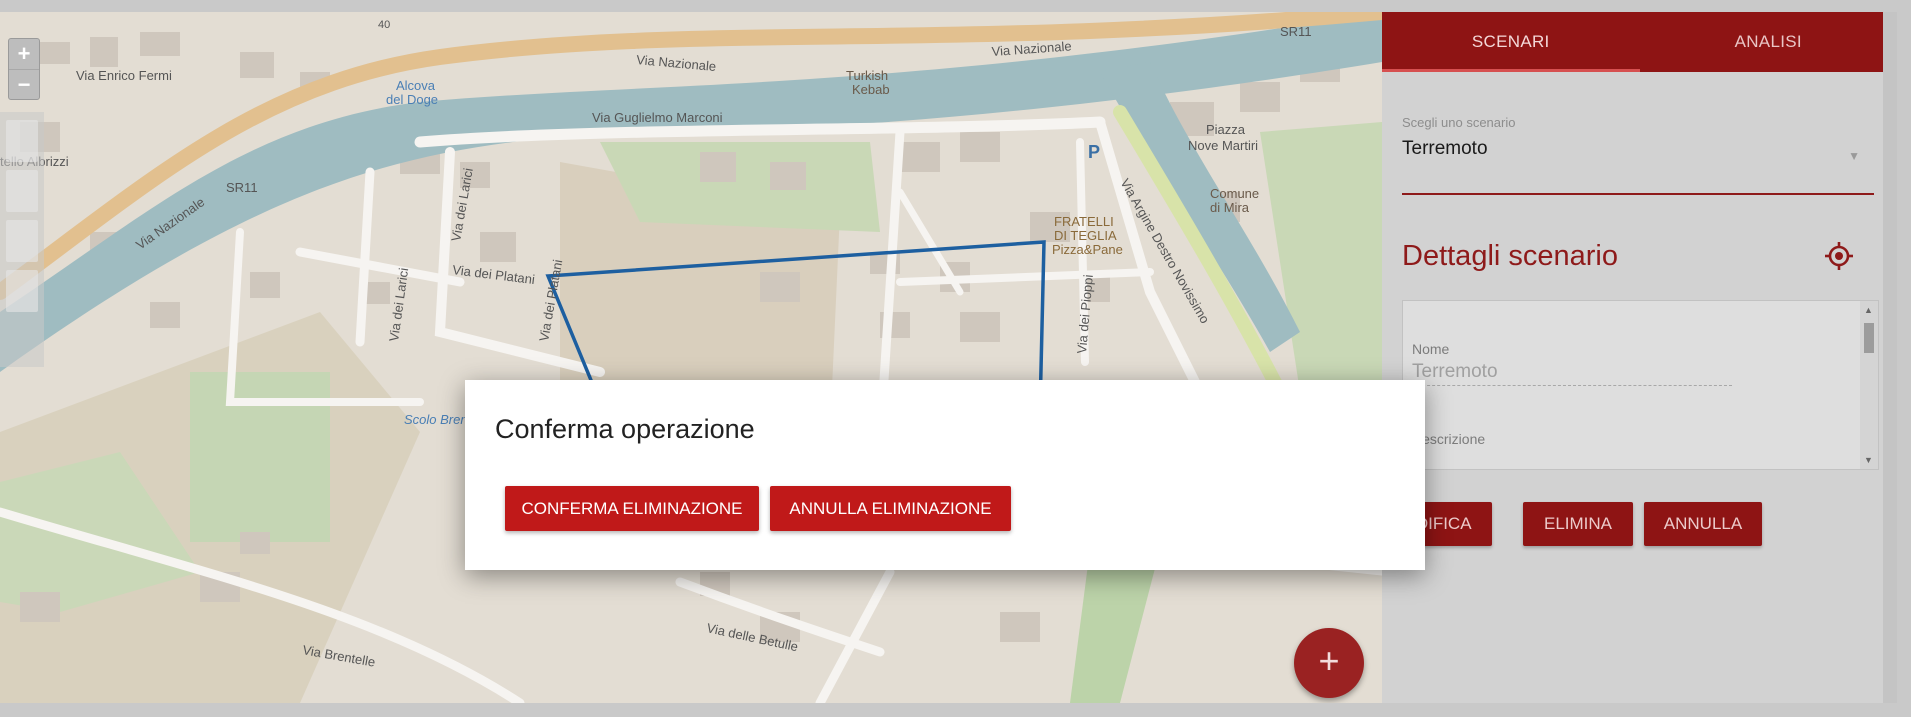 This screenshot has height=717, width=1911. I want to click on confirm-delete-button: CONFERMA ELIMINAZIONE, so click(632, 508).